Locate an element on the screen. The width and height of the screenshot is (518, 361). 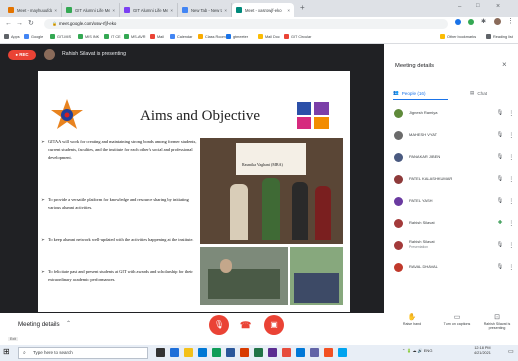
calendar-icon is located at coordinates (172, 36).